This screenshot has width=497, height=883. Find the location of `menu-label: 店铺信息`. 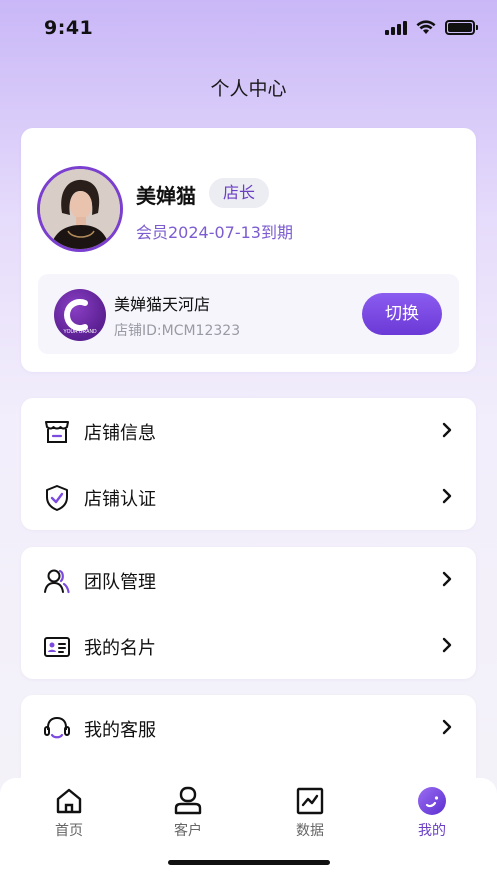

menu-label: 店铺信息 is located at coordinates (120, 433).